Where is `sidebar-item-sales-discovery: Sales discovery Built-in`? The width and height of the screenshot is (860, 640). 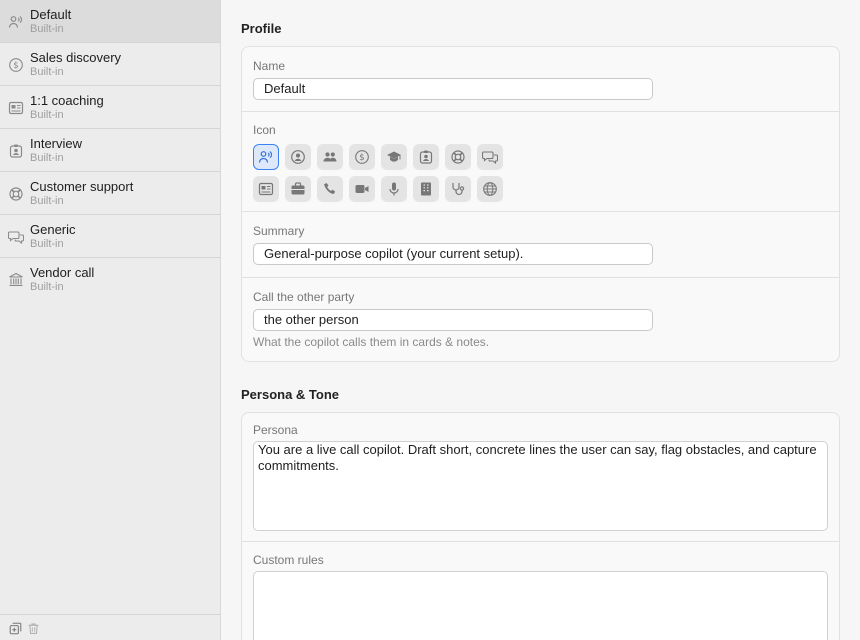 sidebar-item-sales-discovery: Sales discovery Built-in is located at coordinates (110, 64).